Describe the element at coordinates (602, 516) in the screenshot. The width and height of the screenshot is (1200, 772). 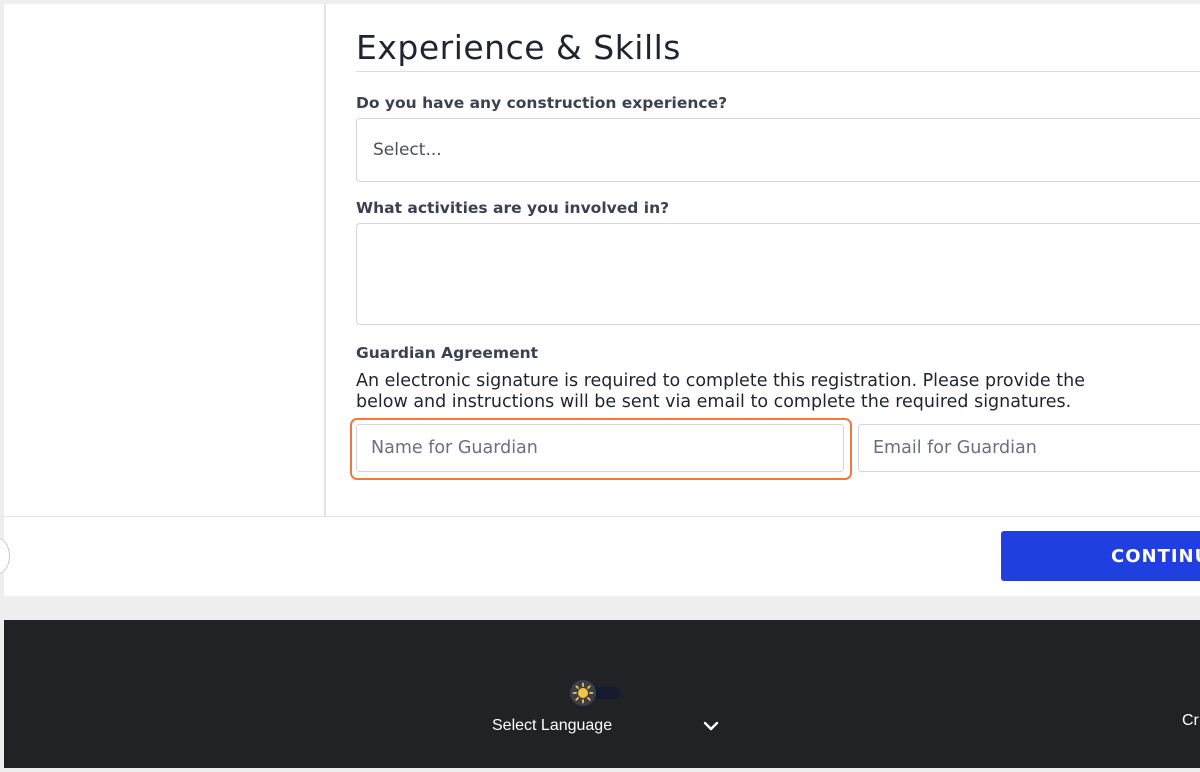
I see `actions-divider` at that location.